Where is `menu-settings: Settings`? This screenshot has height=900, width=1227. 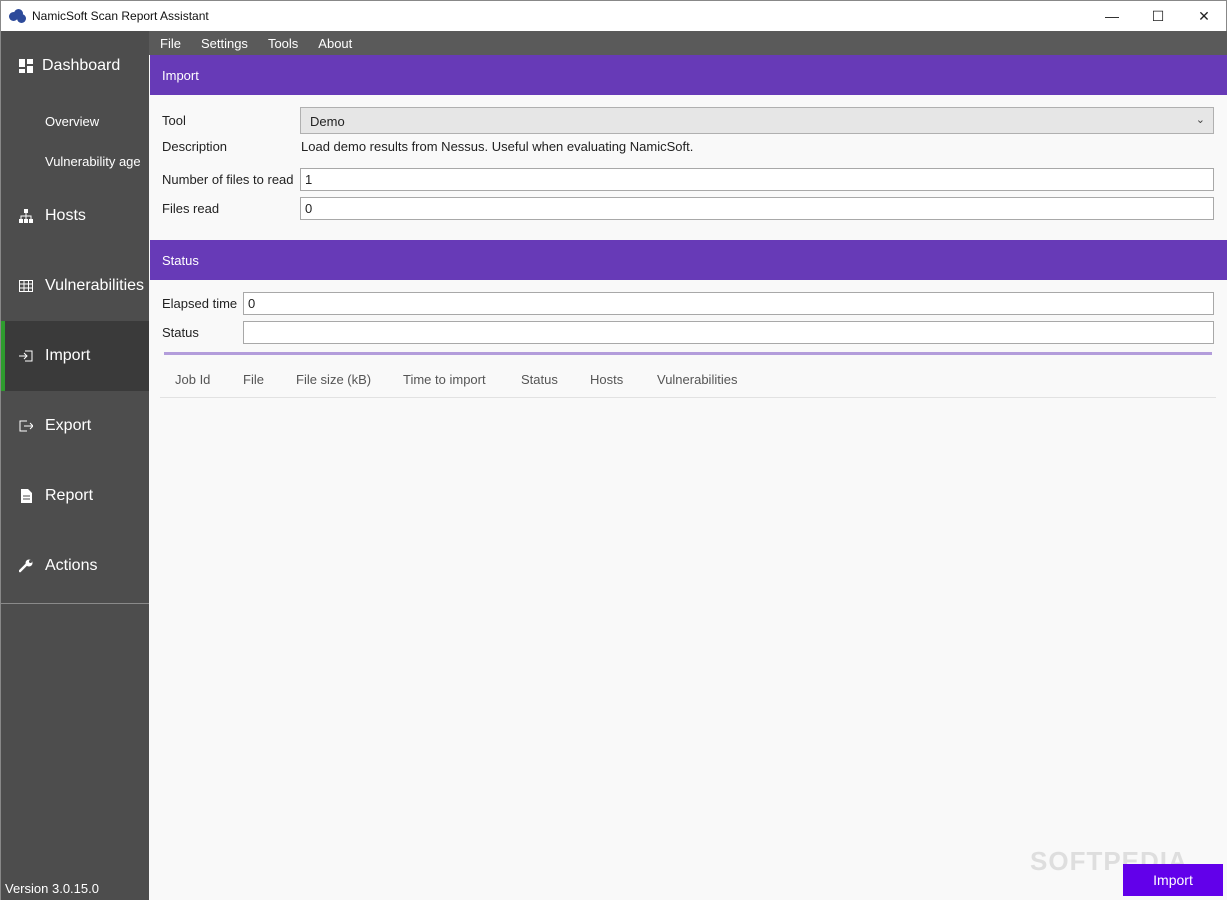
menu-settings: Settings is located at coordinates (224, 43).